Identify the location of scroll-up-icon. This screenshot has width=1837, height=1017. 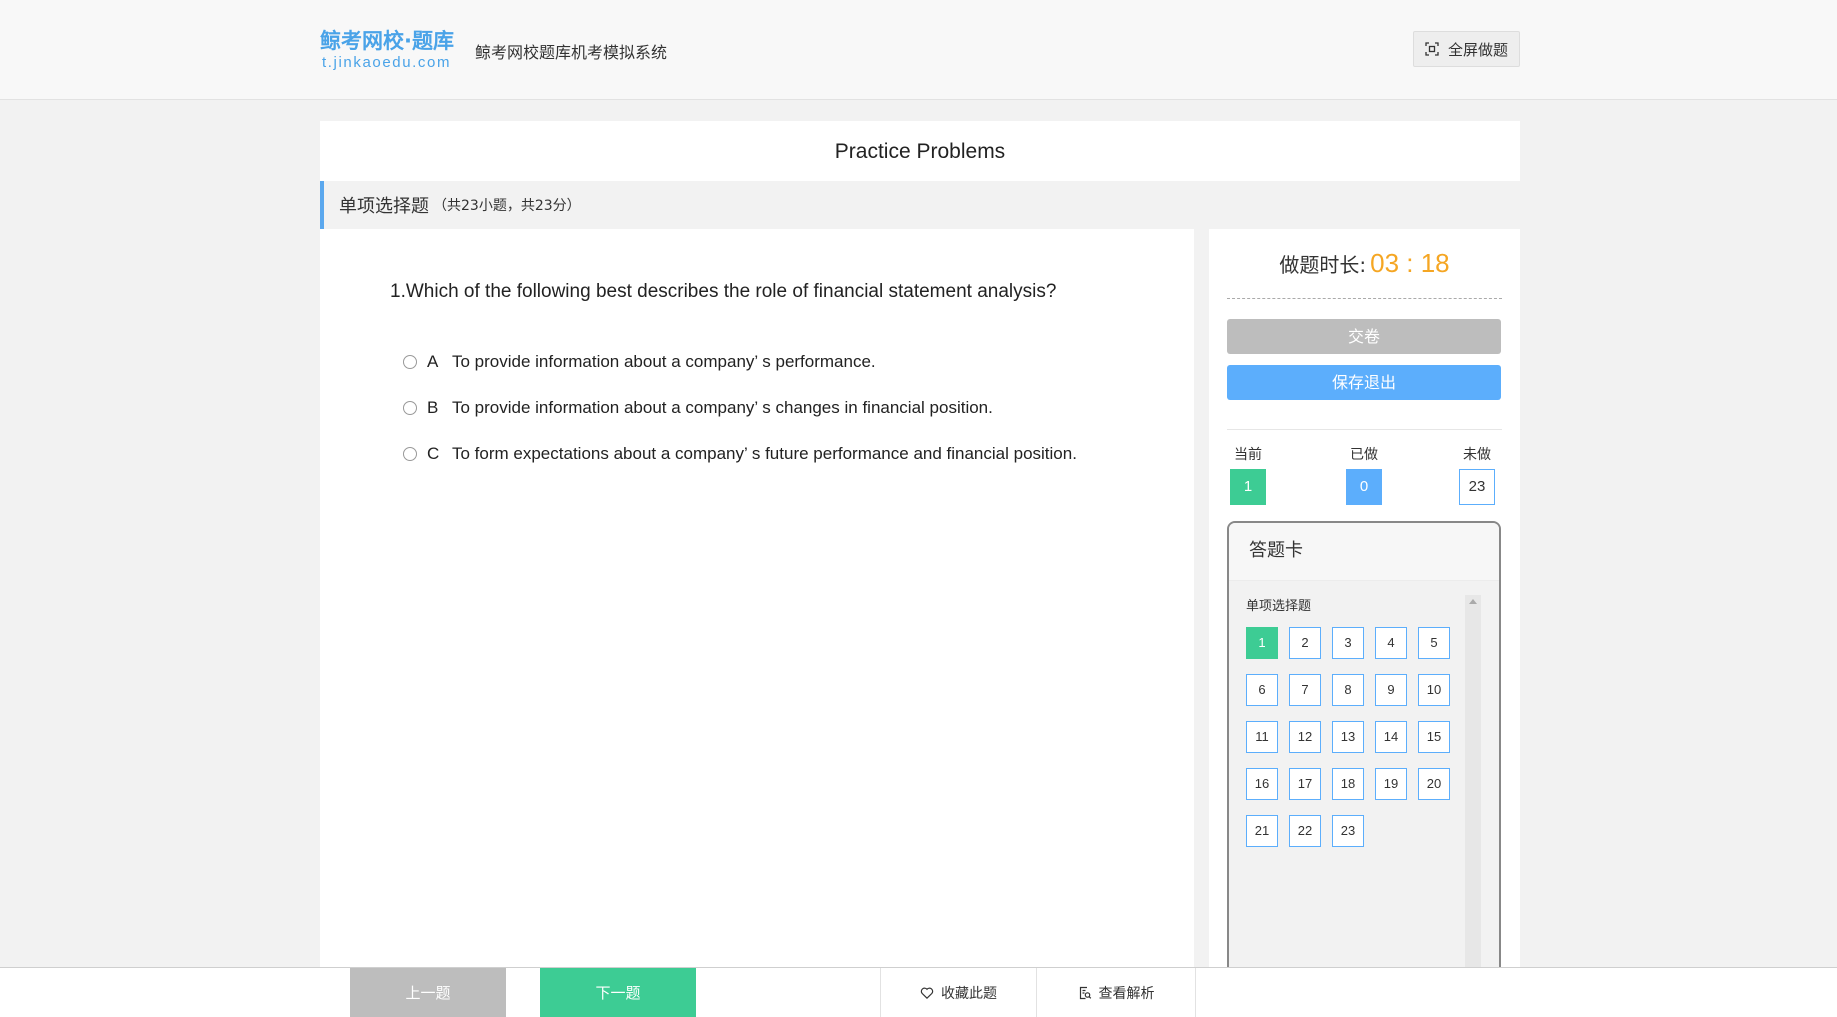
(1473, 601).